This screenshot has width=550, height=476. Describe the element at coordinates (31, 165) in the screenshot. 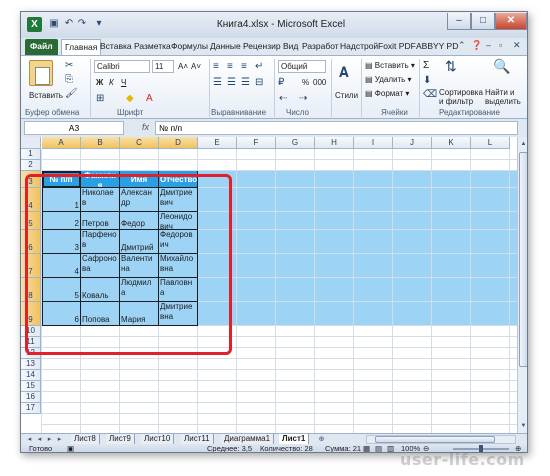

I see `row-header-2: 2` at that location.